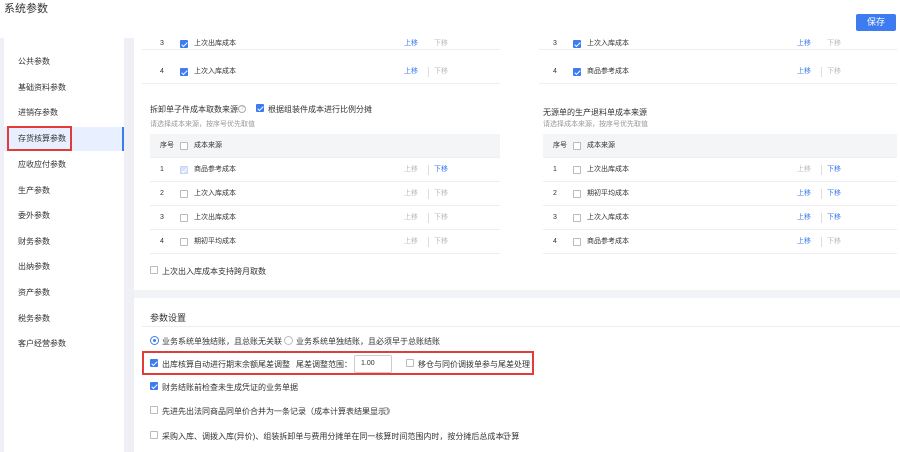  What do you see at coordinates (595, 124) in the screenshot?
I see `returns-hint: 请选择成本来源，按序号优先取值` at bounding box center [595, 124].